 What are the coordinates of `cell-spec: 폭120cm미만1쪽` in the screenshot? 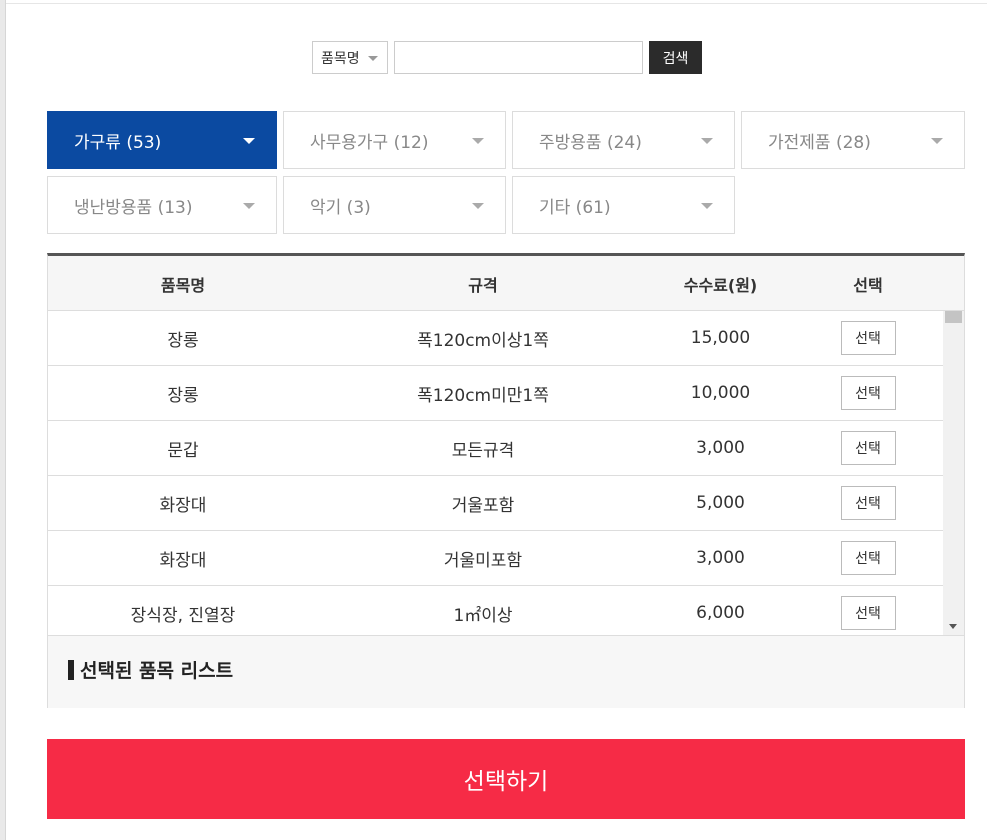 It's located at (483, 395).